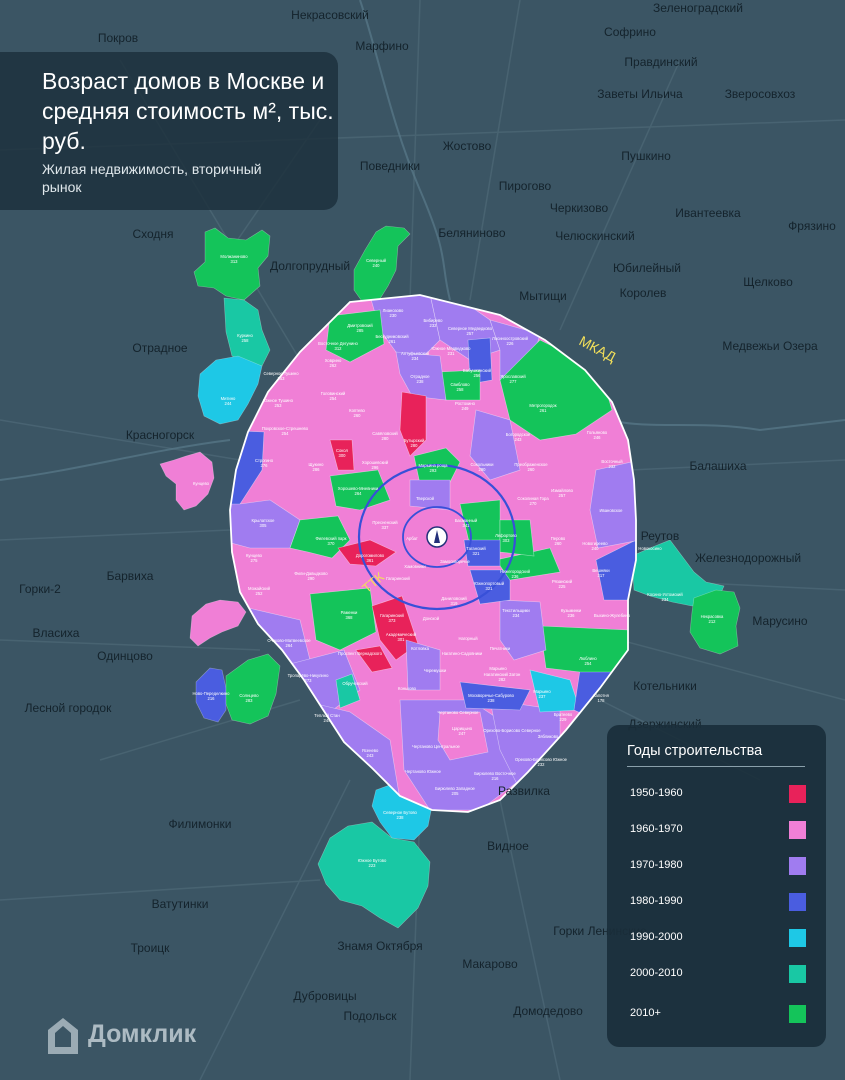  What do you see at coordinates (152, 178) in the screenshot?
I see `map-subtitle: Жилая недвижимость, вторичный рынок` at bounding box center [152, 178].